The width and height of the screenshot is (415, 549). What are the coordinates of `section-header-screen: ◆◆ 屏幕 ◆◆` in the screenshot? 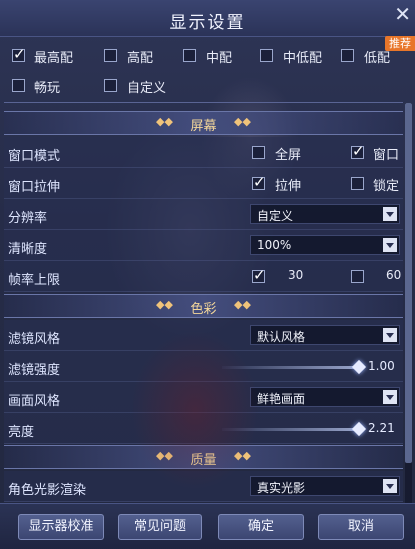 It's located at (203, 123).